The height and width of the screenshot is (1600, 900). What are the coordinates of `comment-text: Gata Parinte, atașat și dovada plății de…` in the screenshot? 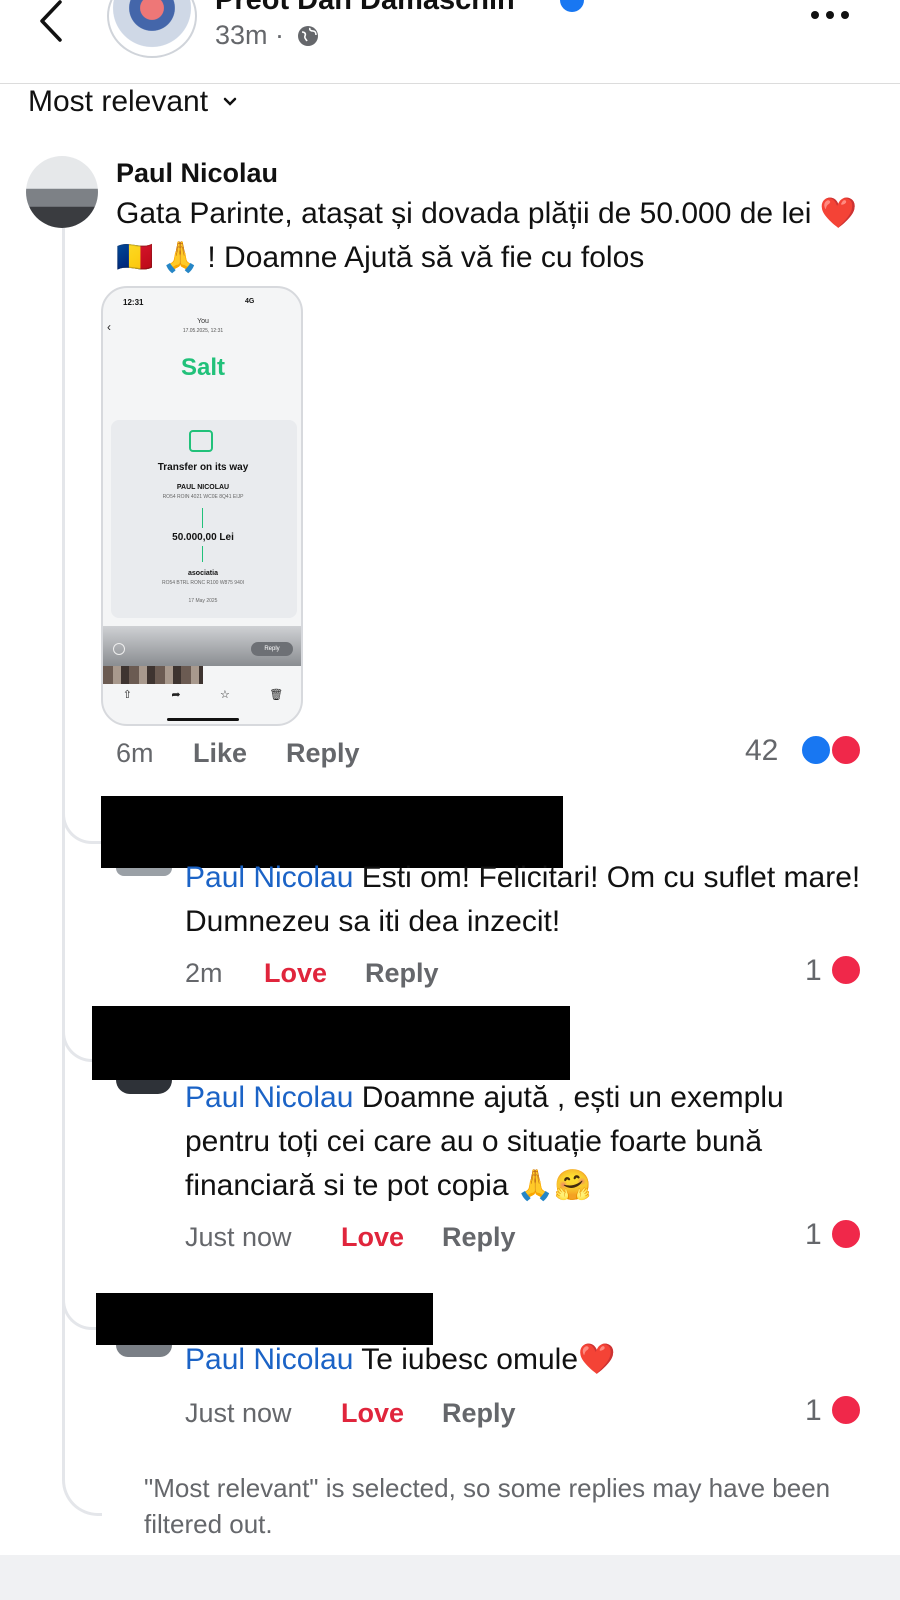 It's located at (487, 235).